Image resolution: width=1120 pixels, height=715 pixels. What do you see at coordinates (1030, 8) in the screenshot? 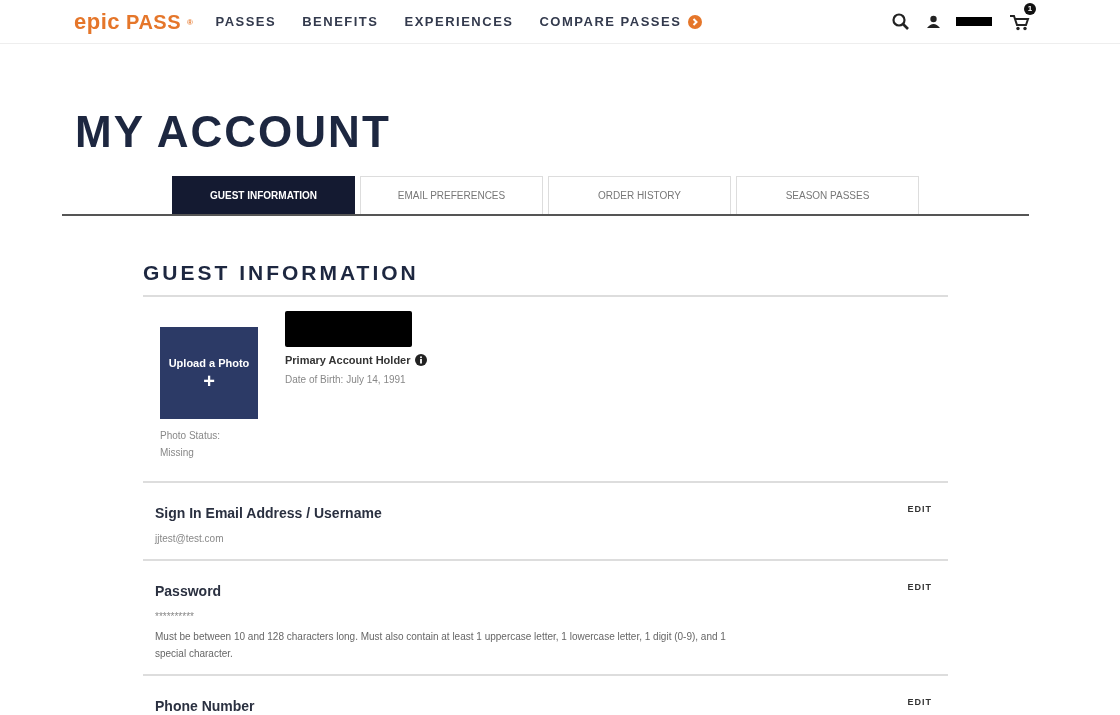
I see `cart-count-badge: 1` at bounding box center [1030, 8].